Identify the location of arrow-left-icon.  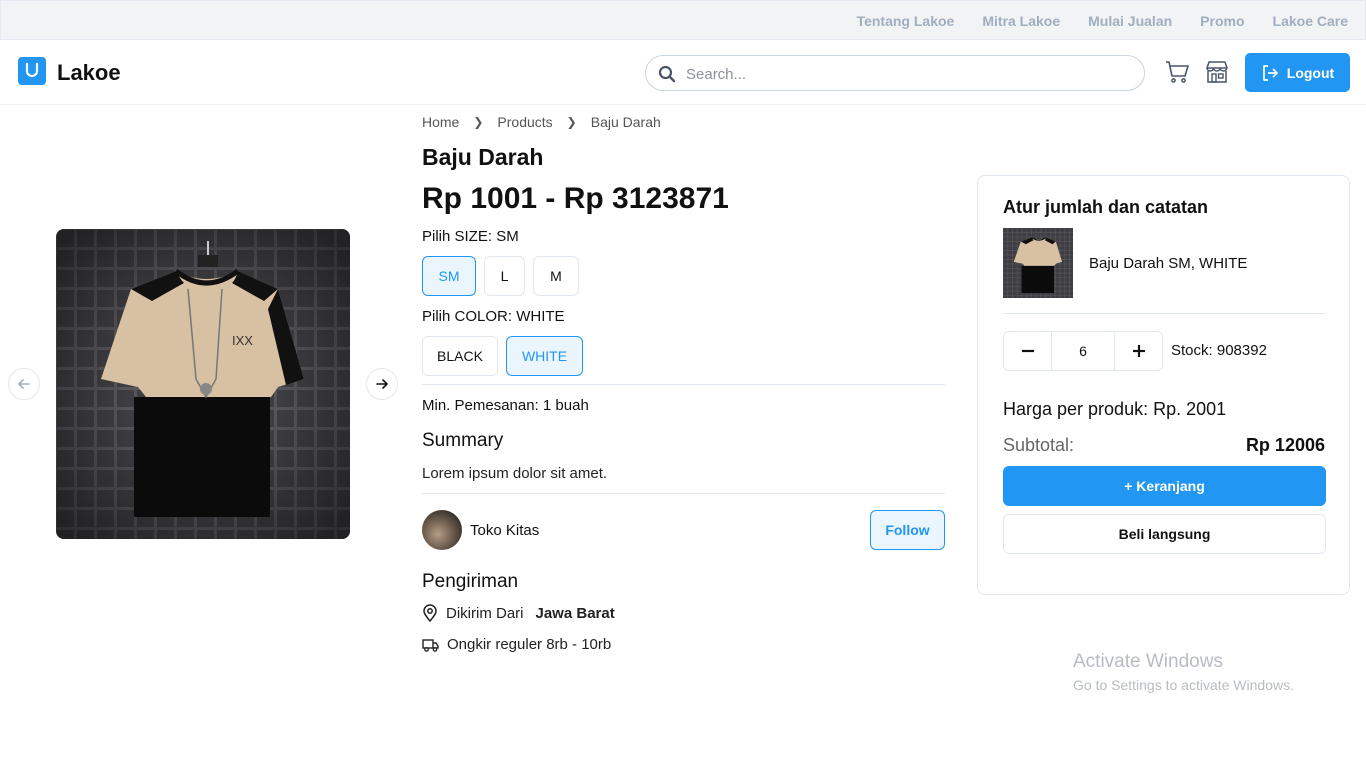
(24, 384).